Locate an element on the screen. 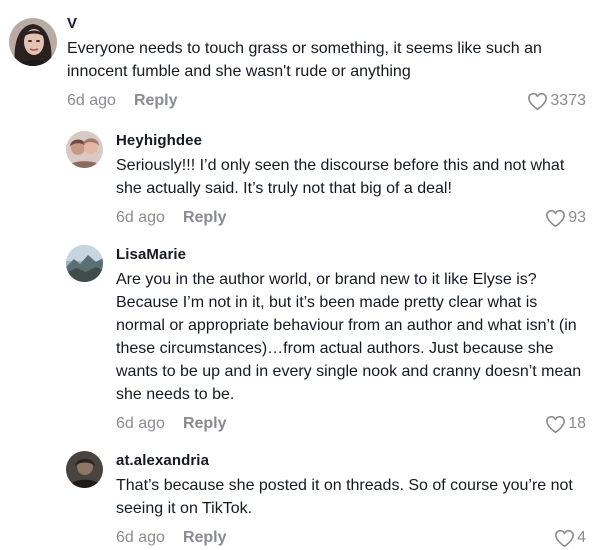  like-count: 18 is located at coordinates (577, 423).